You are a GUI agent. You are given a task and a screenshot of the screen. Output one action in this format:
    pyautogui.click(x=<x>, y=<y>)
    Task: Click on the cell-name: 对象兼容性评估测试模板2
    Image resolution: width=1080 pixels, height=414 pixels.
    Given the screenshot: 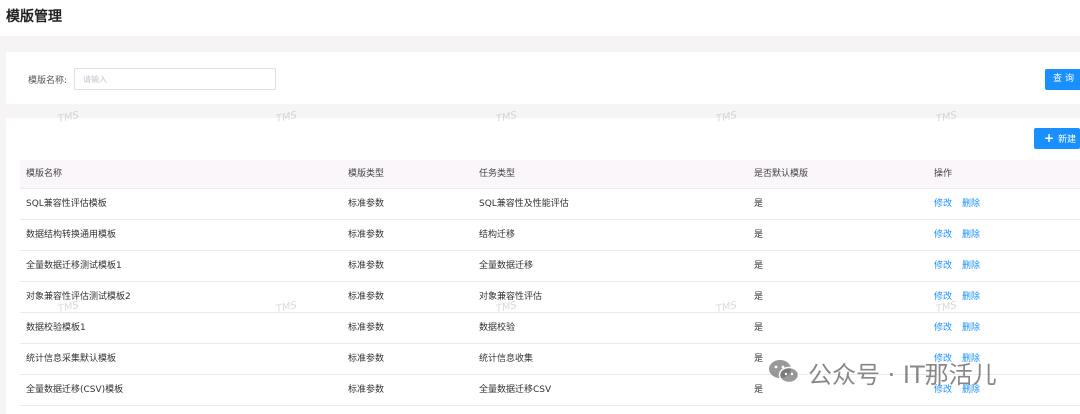 What is the action you would take?
    pyautogui.click(x=78, y=297)
    